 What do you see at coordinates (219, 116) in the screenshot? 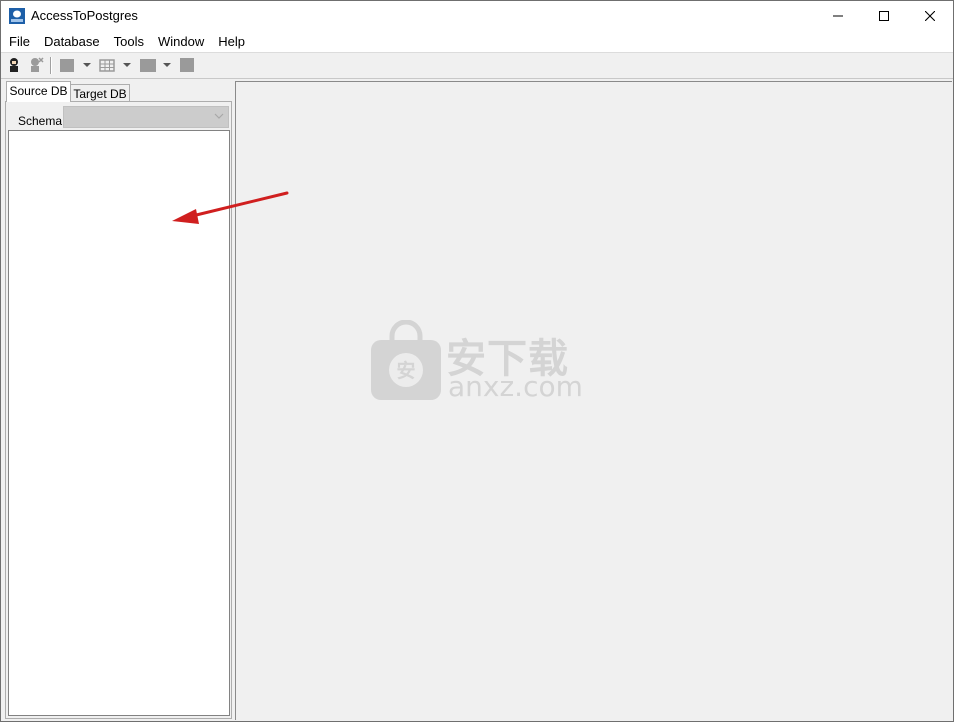
I see `chevron-down-icon` at bounding box center [219, 116].